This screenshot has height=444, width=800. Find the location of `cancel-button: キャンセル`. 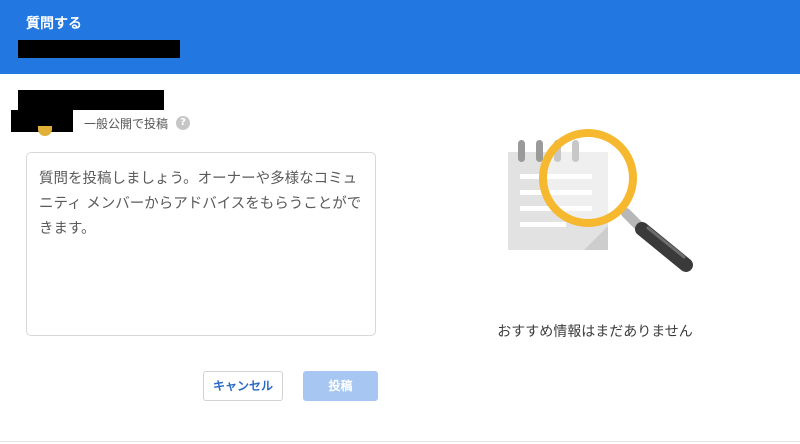

cancel-button: キャンセル is located at coordinates (243, 386).